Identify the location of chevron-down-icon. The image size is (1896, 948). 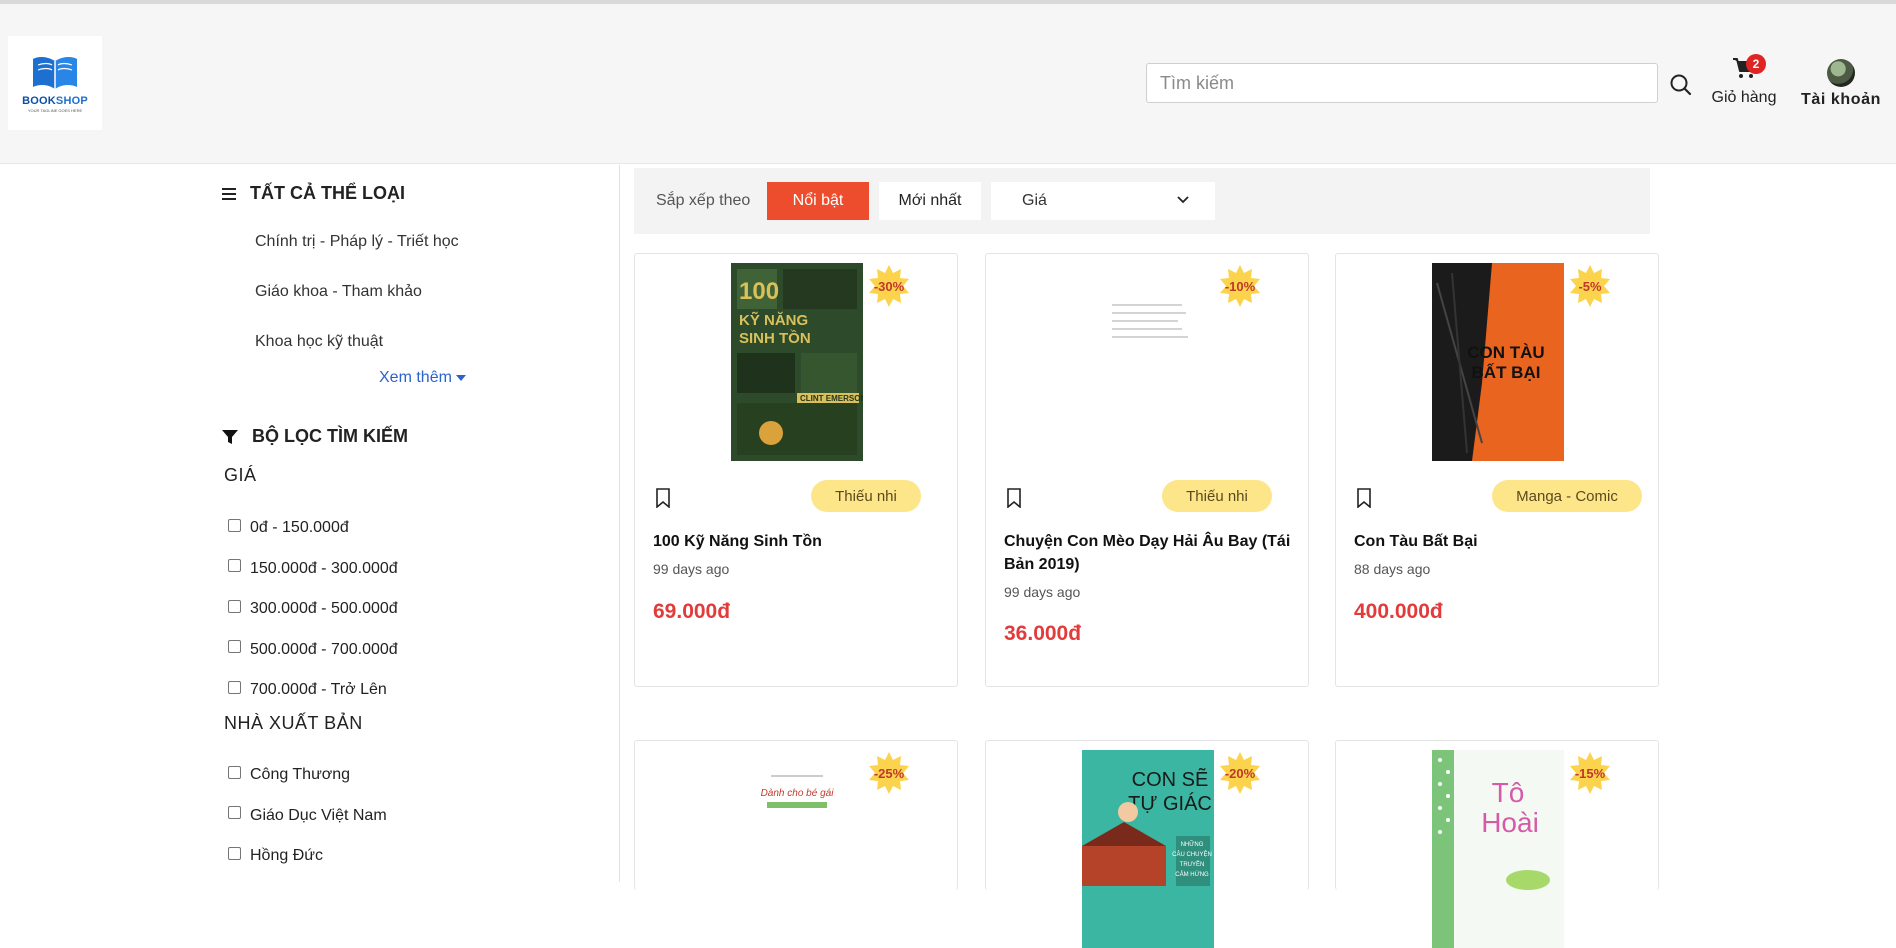
(1183, 200).